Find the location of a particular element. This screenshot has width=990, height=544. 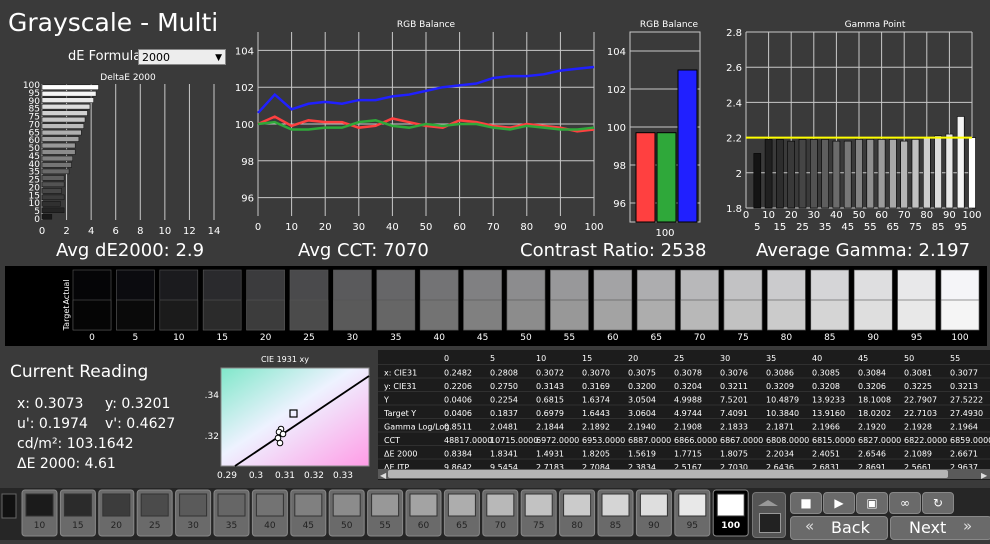

rgb-line-title: RGB Balance is located at coordinates (426, 25).